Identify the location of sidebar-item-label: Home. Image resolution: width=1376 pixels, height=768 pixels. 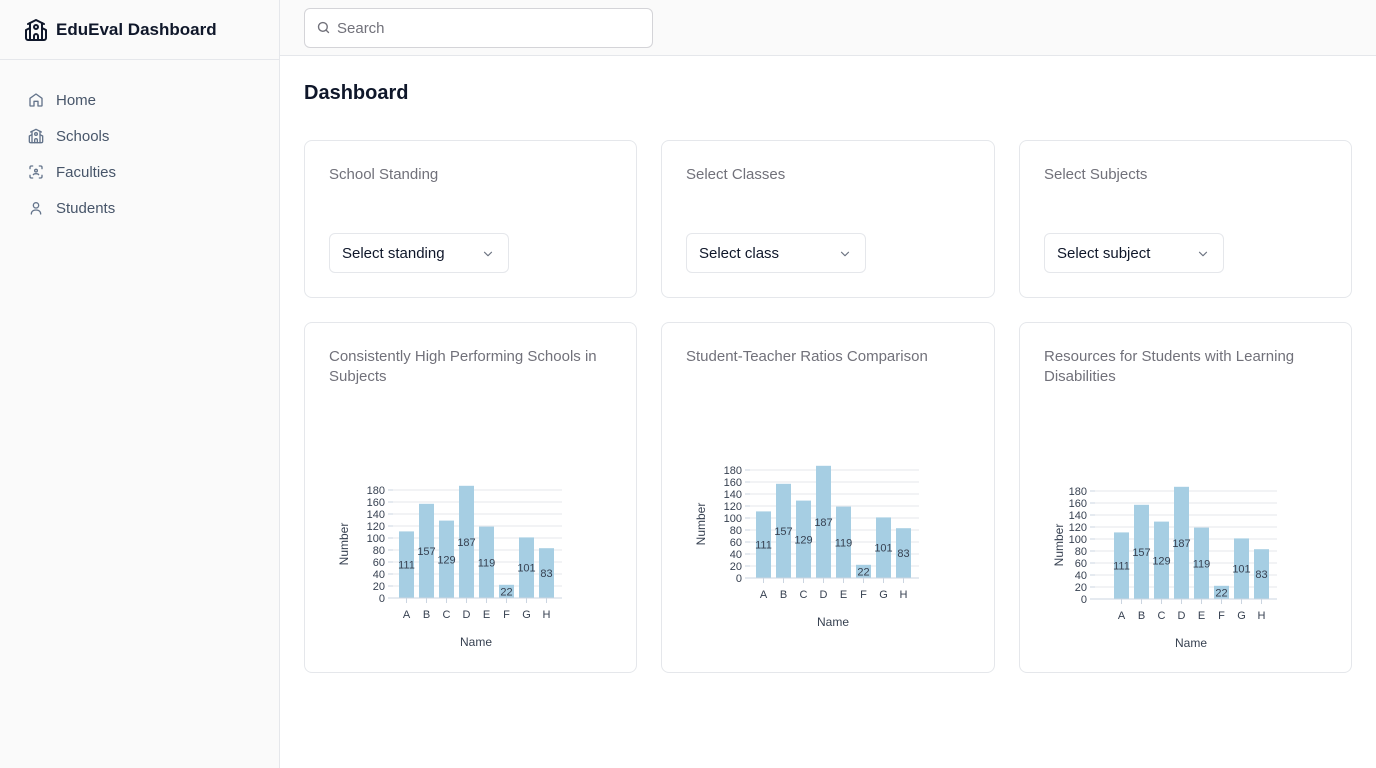
(76, 100).